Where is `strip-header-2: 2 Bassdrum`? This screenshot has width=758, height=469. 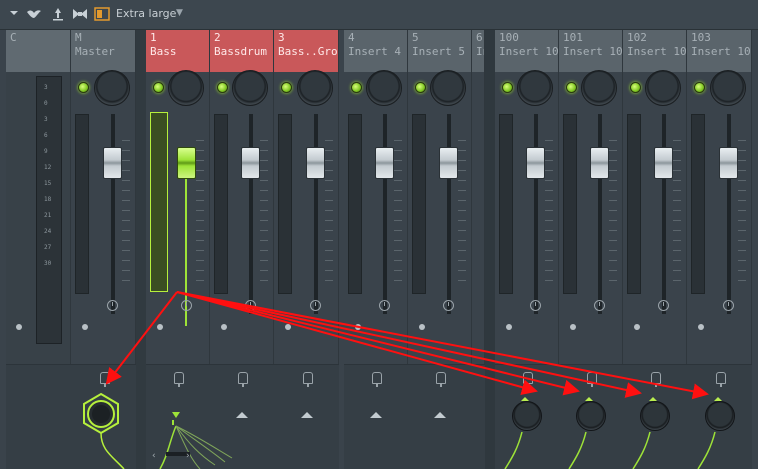
strip-header-2: 2 Bassdrum is located at coordinates (242, 51).